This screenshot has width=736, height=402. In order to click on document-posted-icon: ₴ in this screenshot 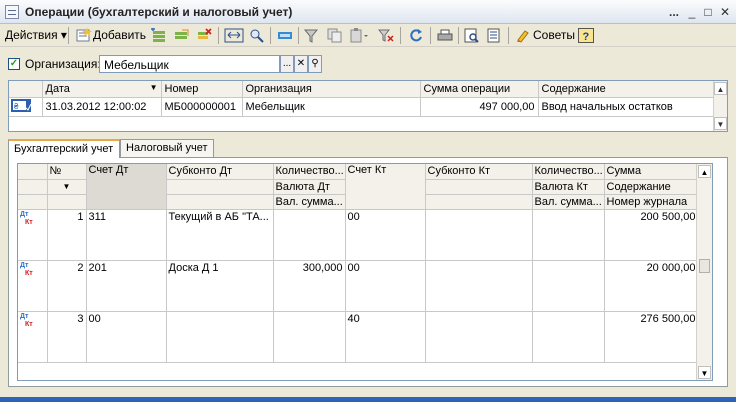, I will do `click(21, 105)`.